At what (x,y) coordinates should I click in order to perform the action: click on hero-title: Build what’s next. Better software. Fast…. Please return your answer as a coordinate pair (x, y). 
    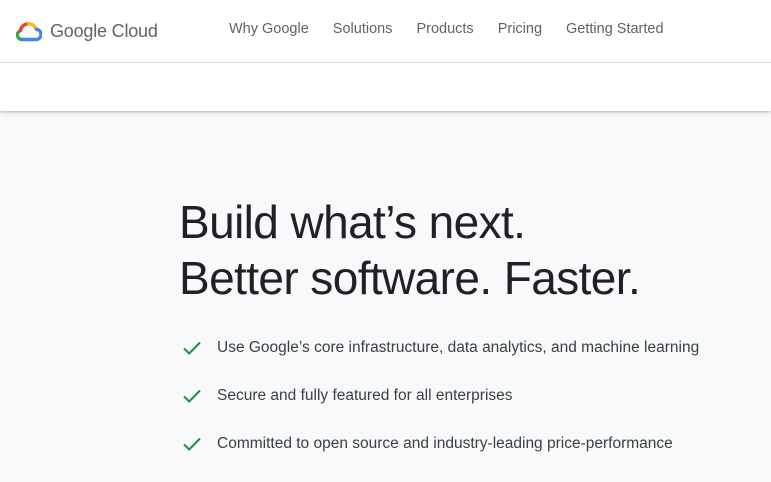
    Looking at the image, I should click on (410, 250).